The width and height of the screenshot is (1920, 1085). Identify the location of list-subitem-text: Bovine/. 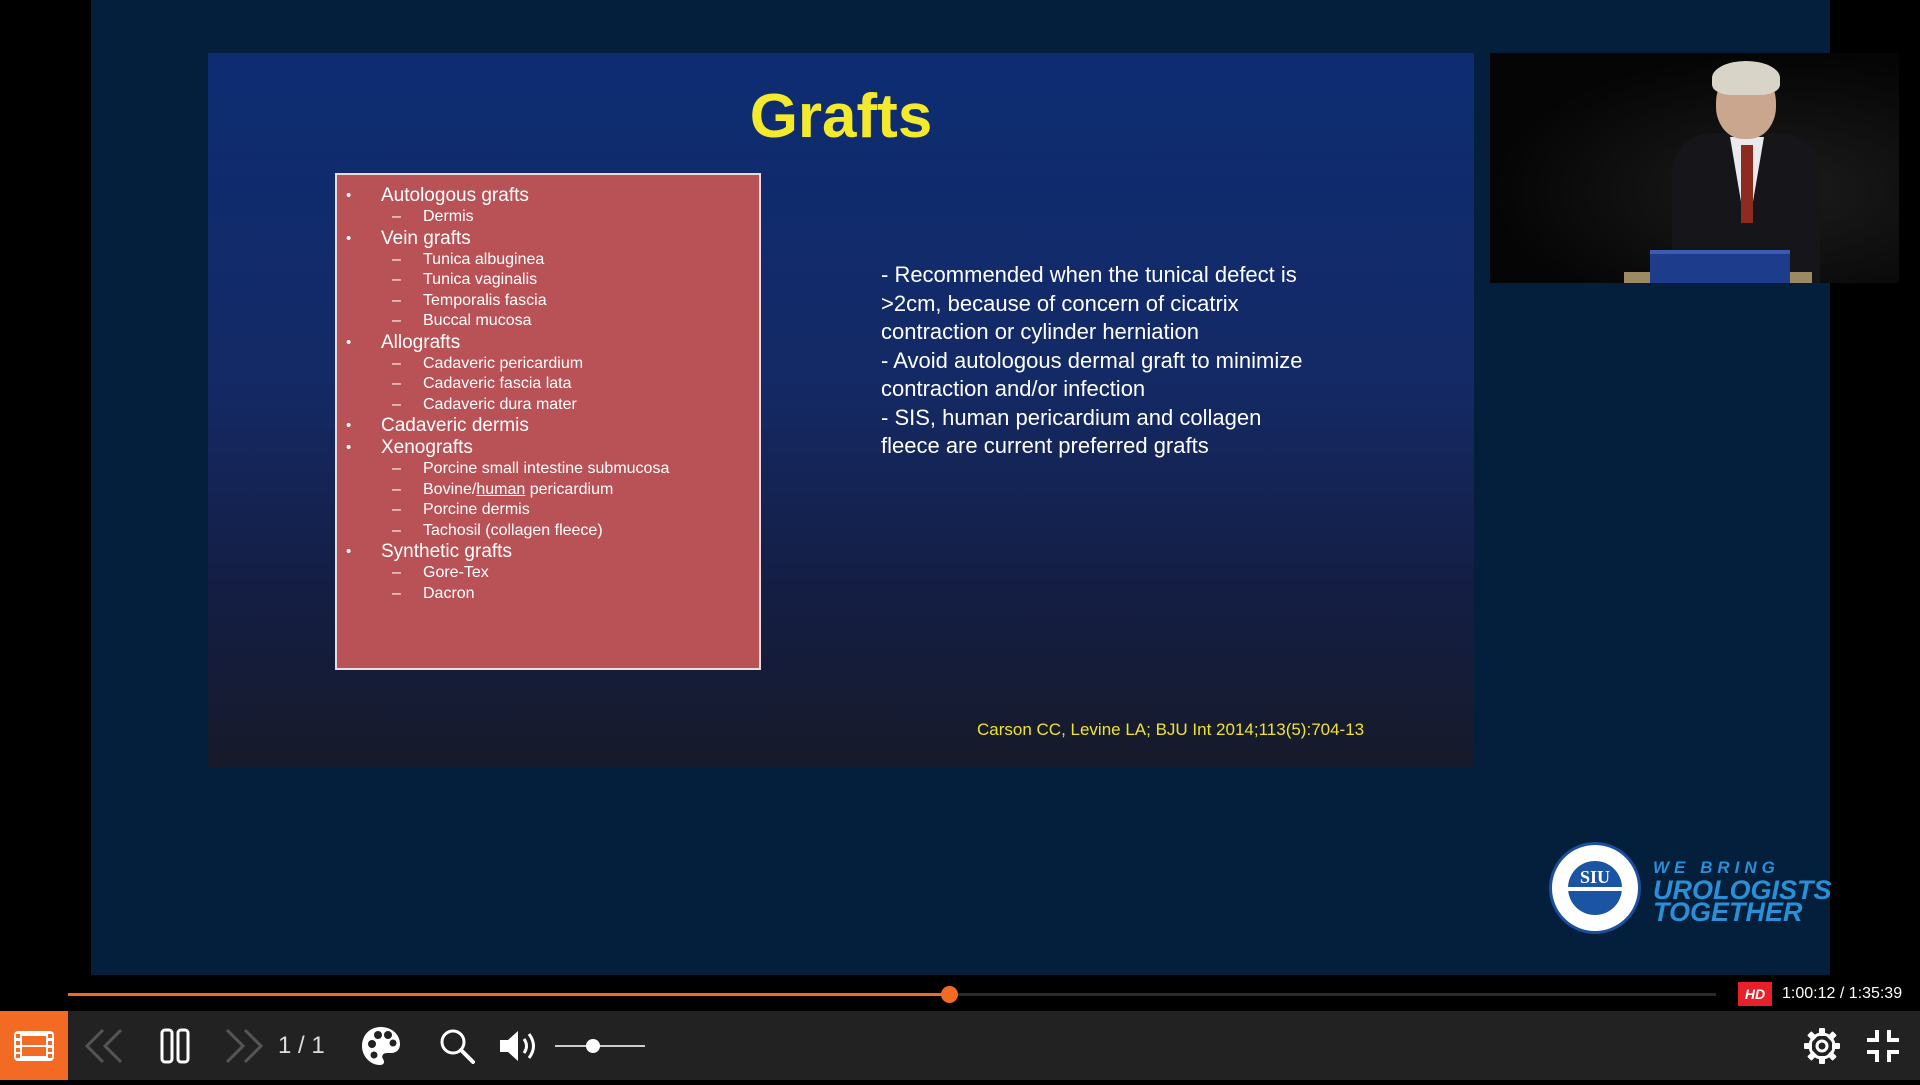
(450, 489).